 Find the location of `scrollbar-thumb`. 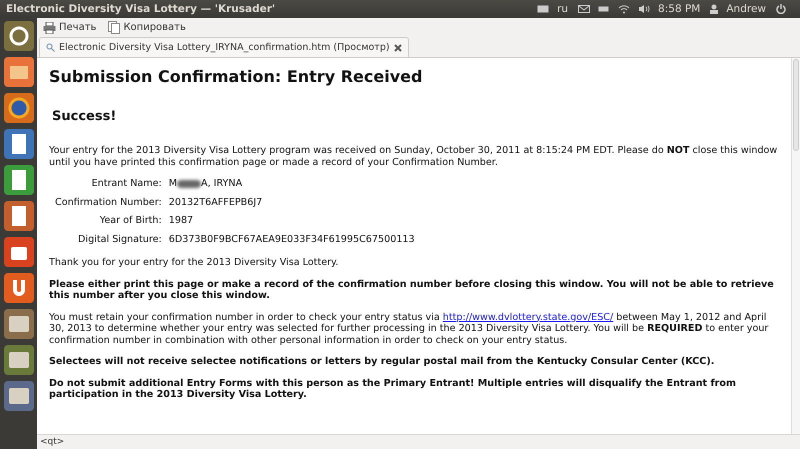

scrollbar-thumb is located at coordinates (796, 105).